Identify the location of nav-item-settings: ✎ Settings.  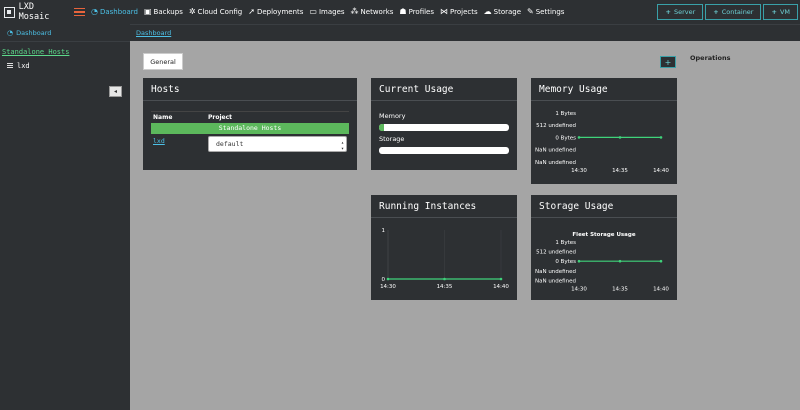
(546, 12).